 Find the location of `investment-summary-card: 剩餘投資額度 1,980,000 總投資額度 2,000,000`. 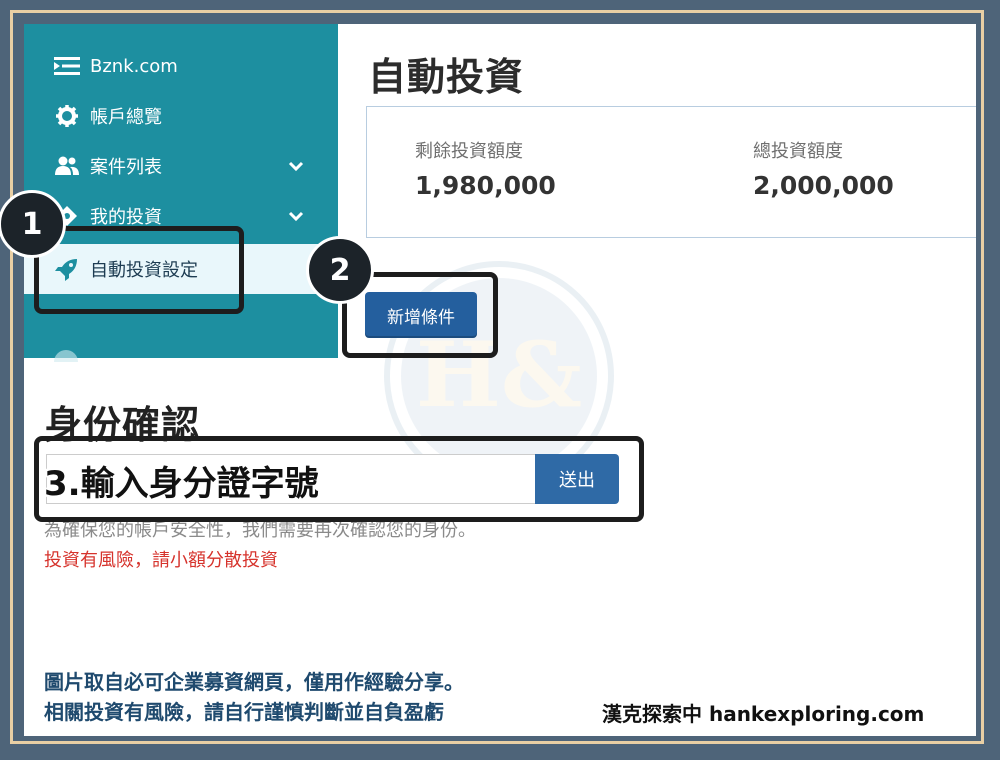

investment-summary-card: 剩餘投資額度 1,980,000 總投資額度 2,000,000 is located at coordinates (671, 172).